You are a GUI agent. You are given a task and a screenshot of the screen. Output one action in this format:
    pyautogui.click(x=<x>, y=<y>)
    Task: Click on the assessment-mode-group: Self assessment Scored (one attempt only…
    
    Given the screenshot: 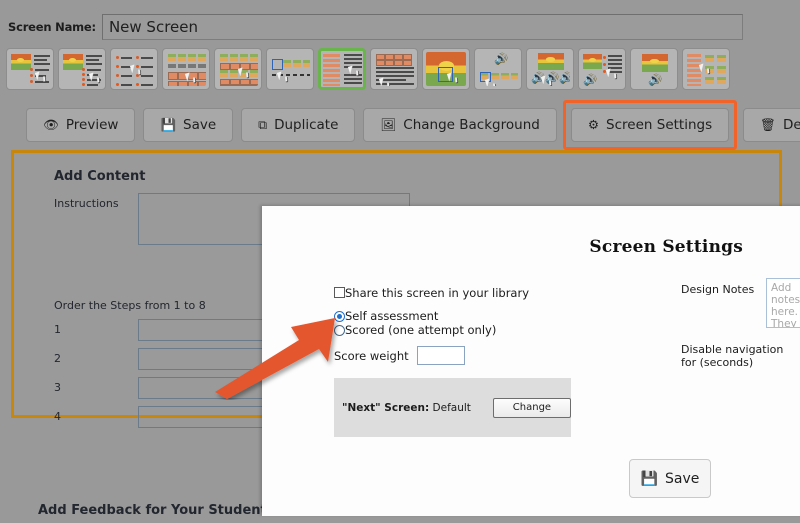 What is the action you would take?
    pyautogui.click(x=415, y=323)
    